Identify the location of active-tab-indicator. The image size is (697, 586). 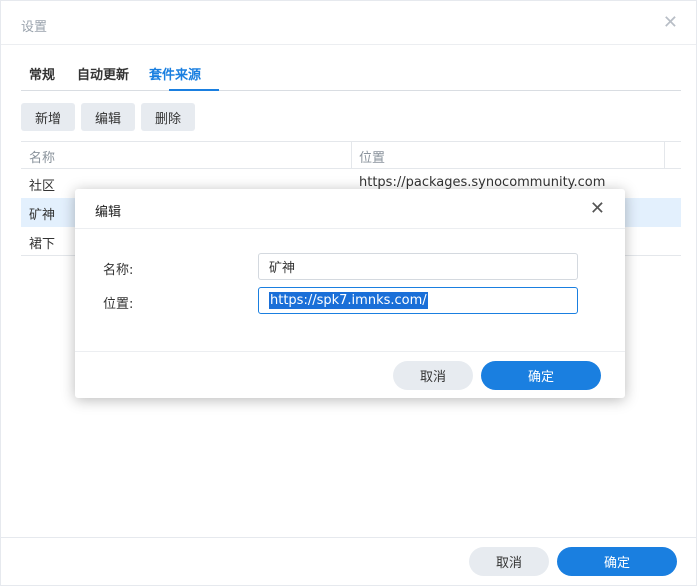
(194, 90).